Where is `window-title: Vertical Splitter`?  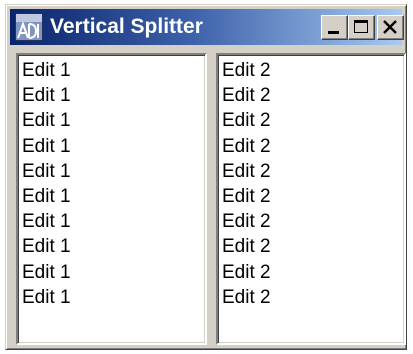 window-title: Vertical Splitter is located at coordinates (126, 26).